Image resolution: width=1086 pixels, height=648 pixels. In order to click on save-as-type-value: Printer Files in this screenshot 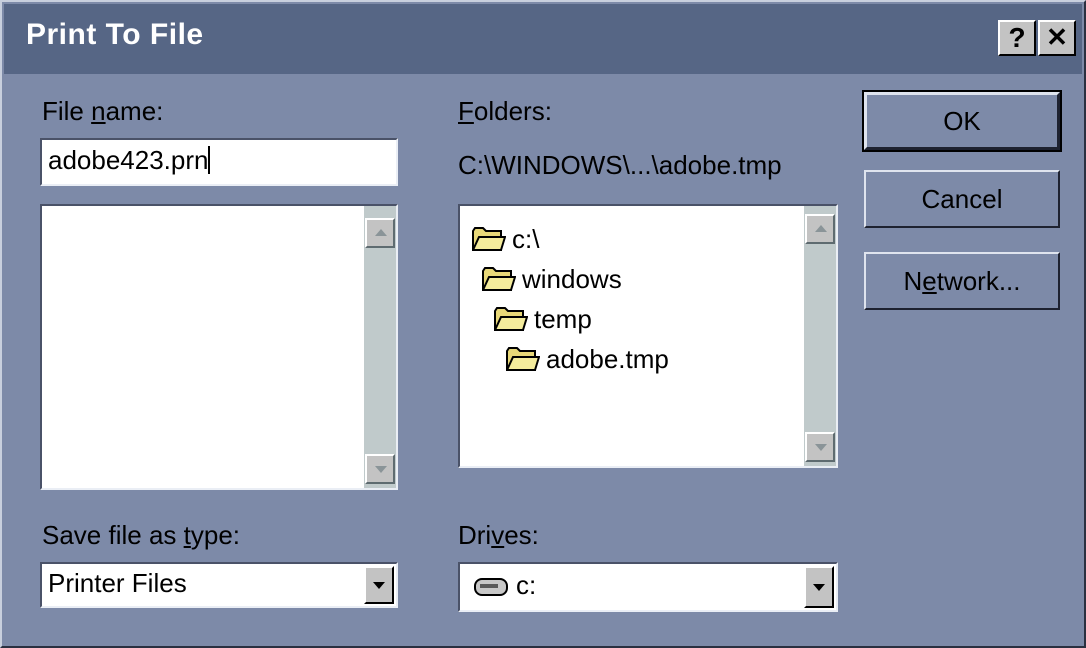, I will do `click(117, 583)`.